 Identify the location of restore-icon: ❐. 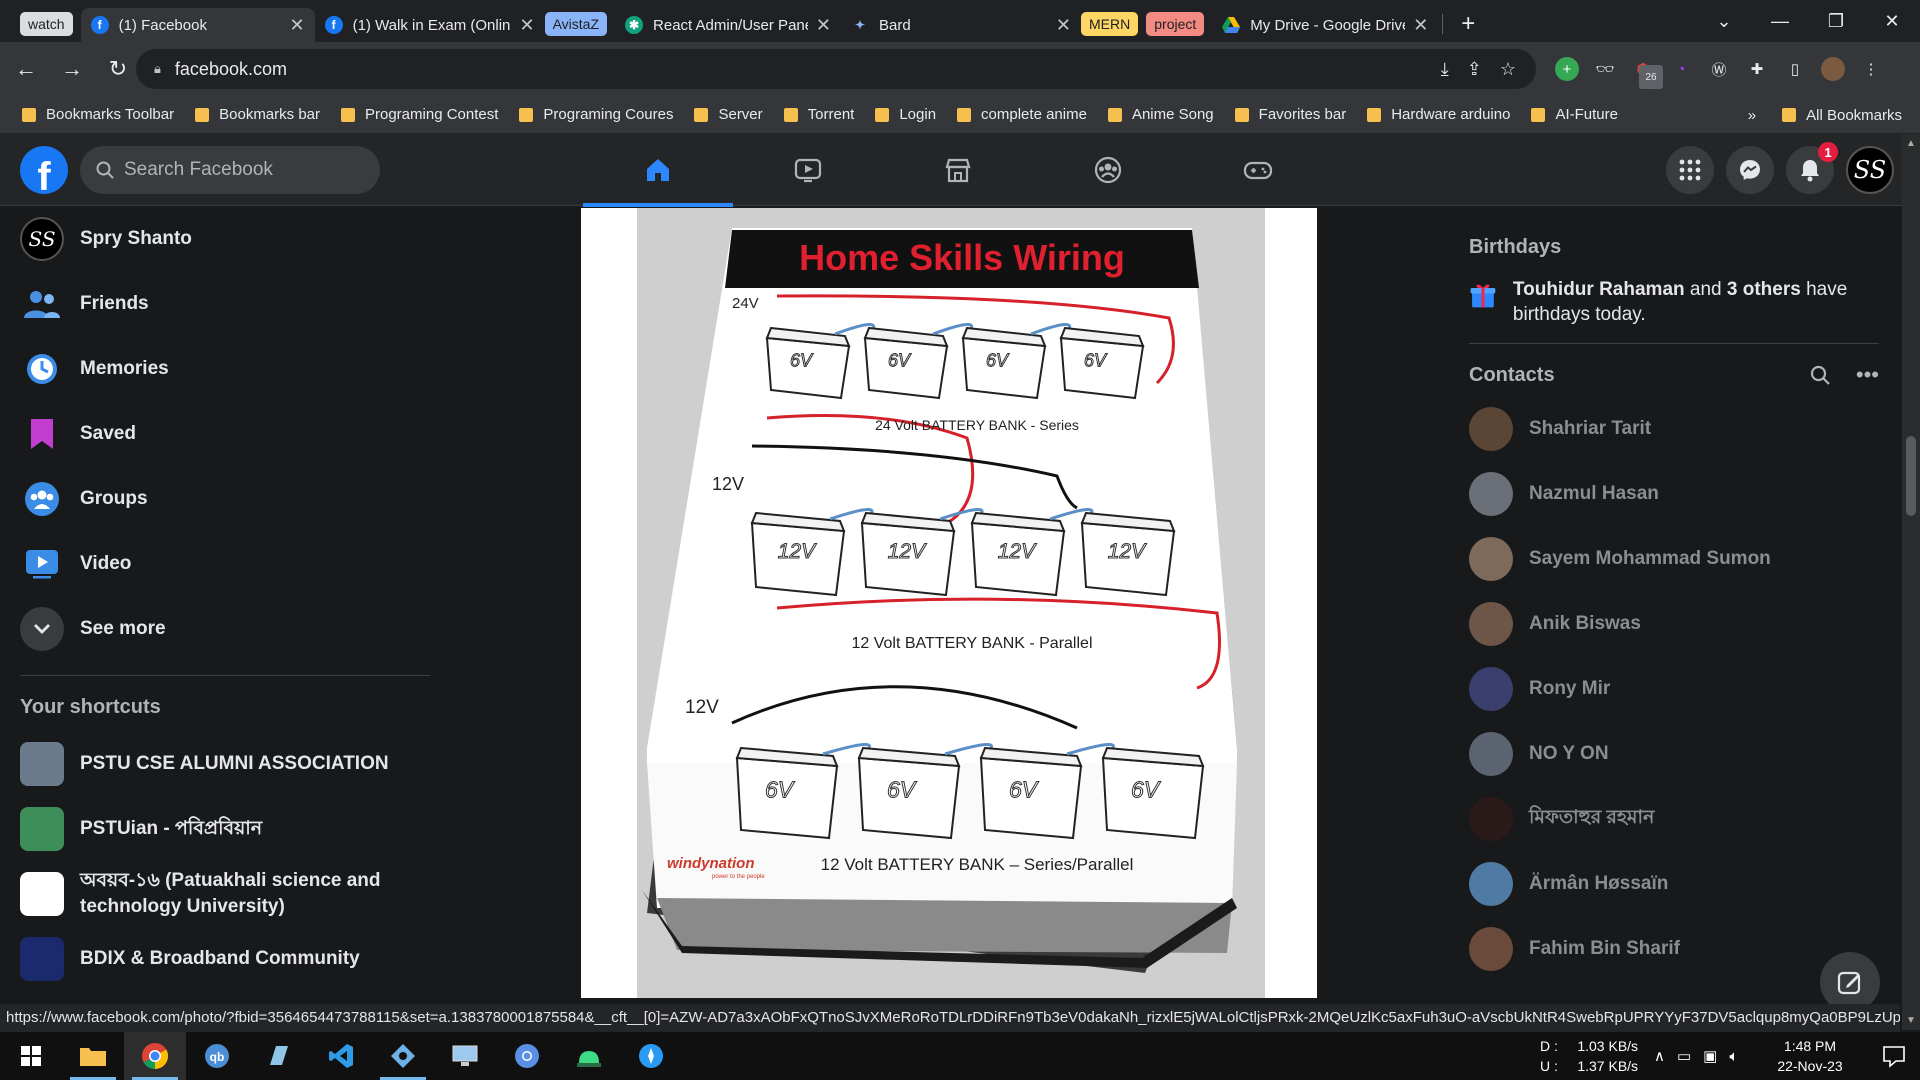
(1836, 21).